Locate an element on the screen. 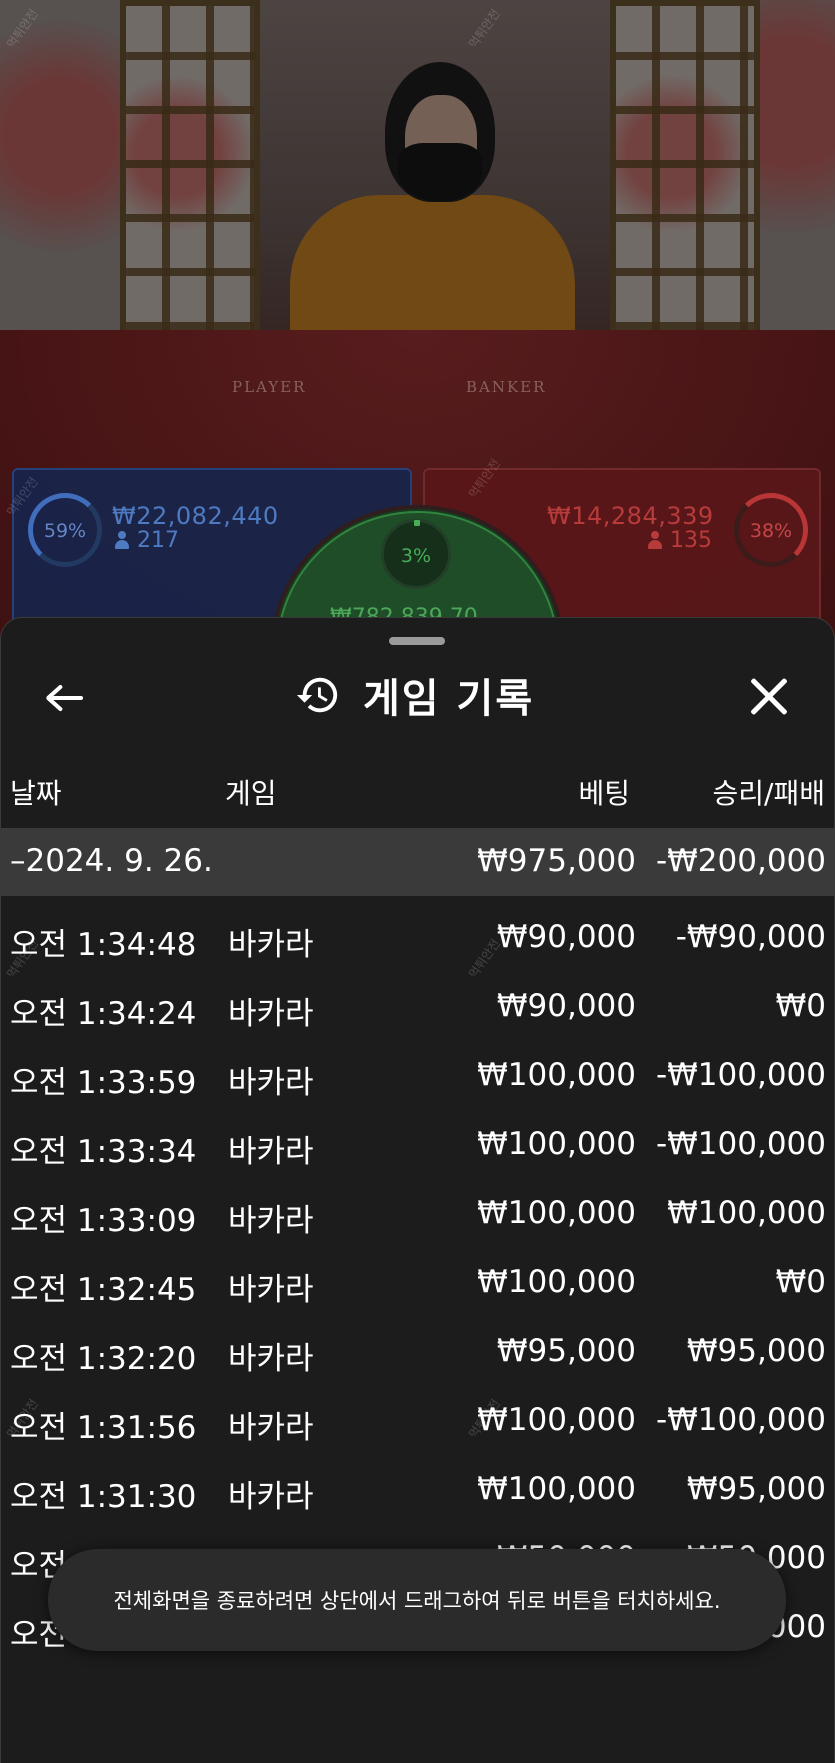 The width and height of the screenshot is (835, 1763). close-icon is located at coordinates (769, 697).